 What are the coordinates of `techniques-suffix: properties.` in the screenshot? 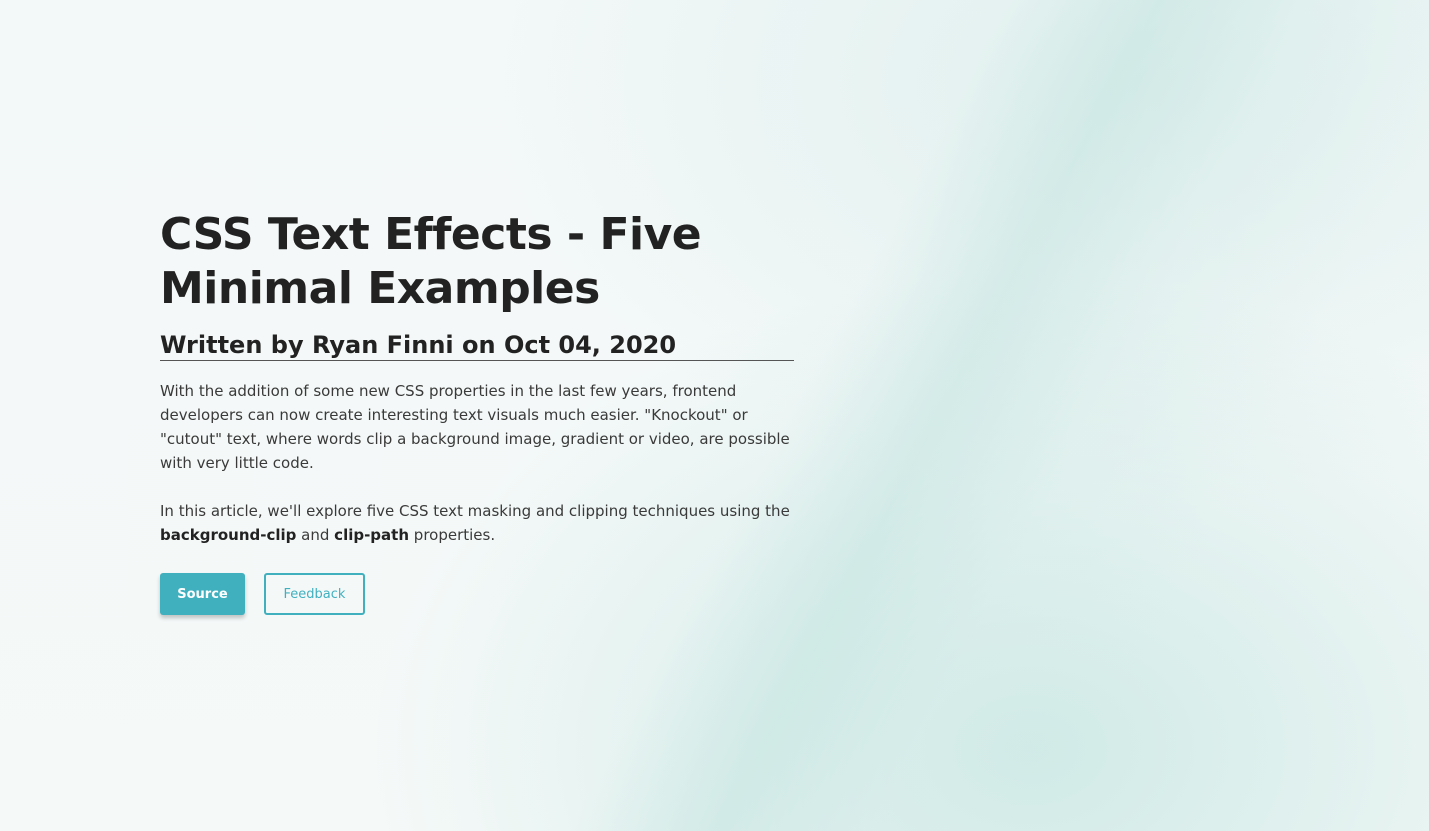 It's located at (452, 535).